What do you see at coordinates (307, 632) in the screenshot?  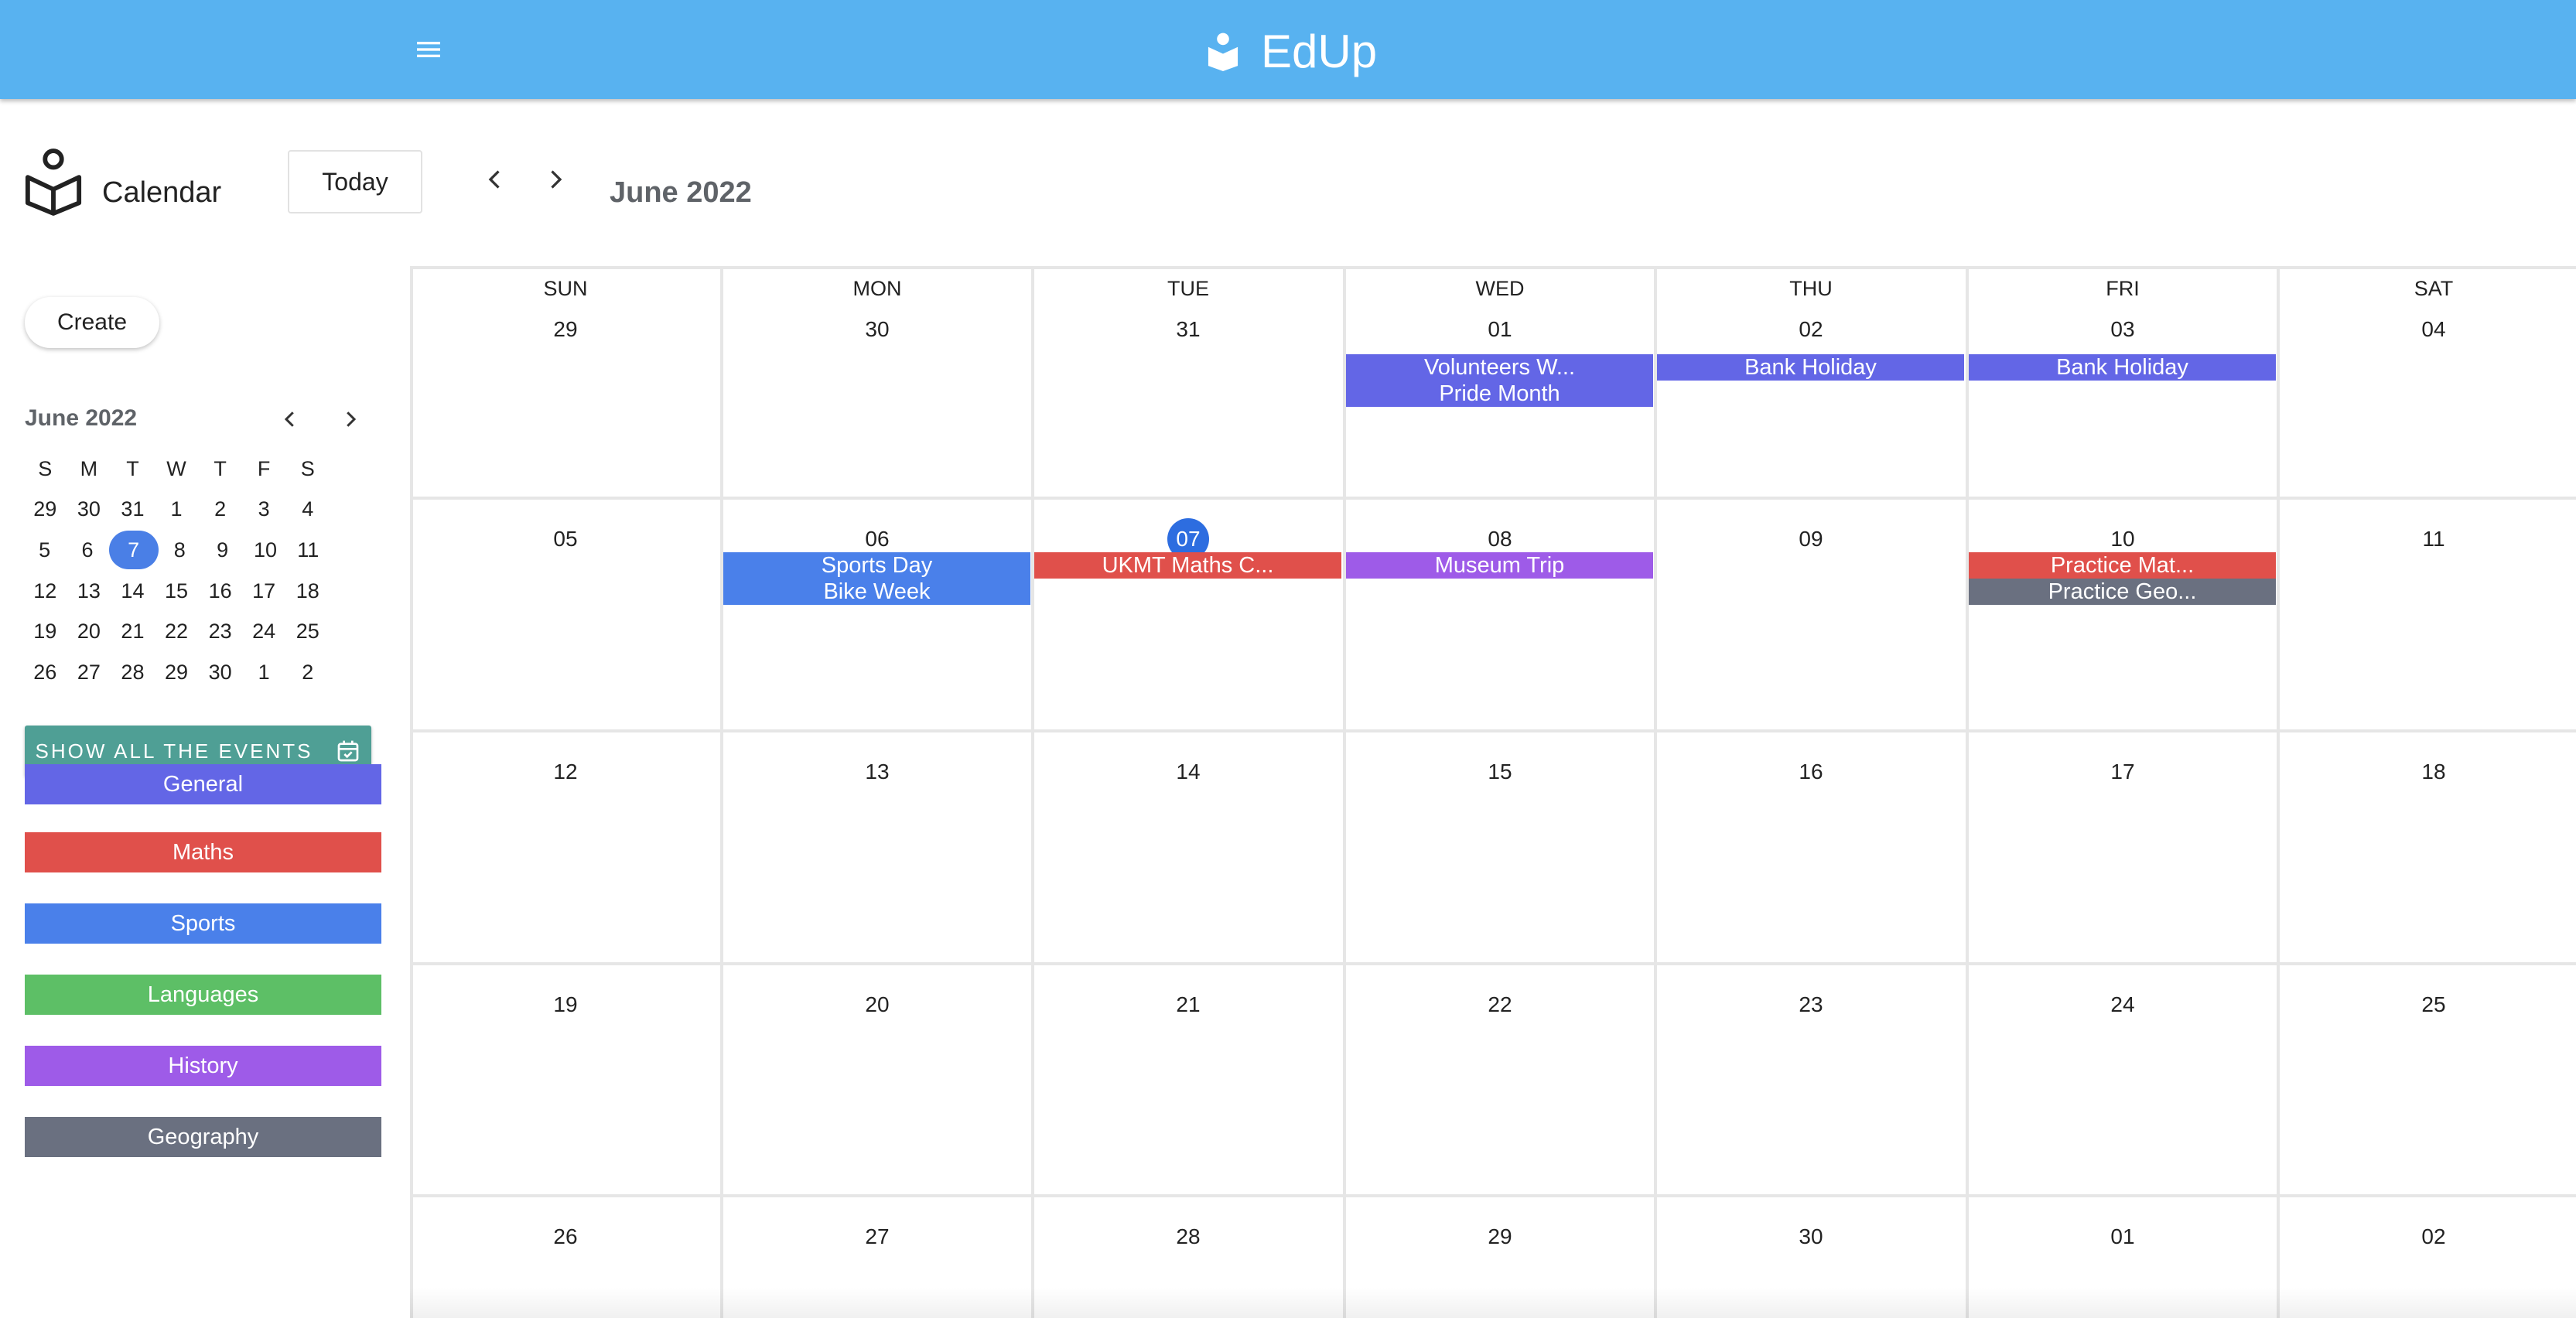 I see `mini-day: 25` at bounding box center [307, 632].